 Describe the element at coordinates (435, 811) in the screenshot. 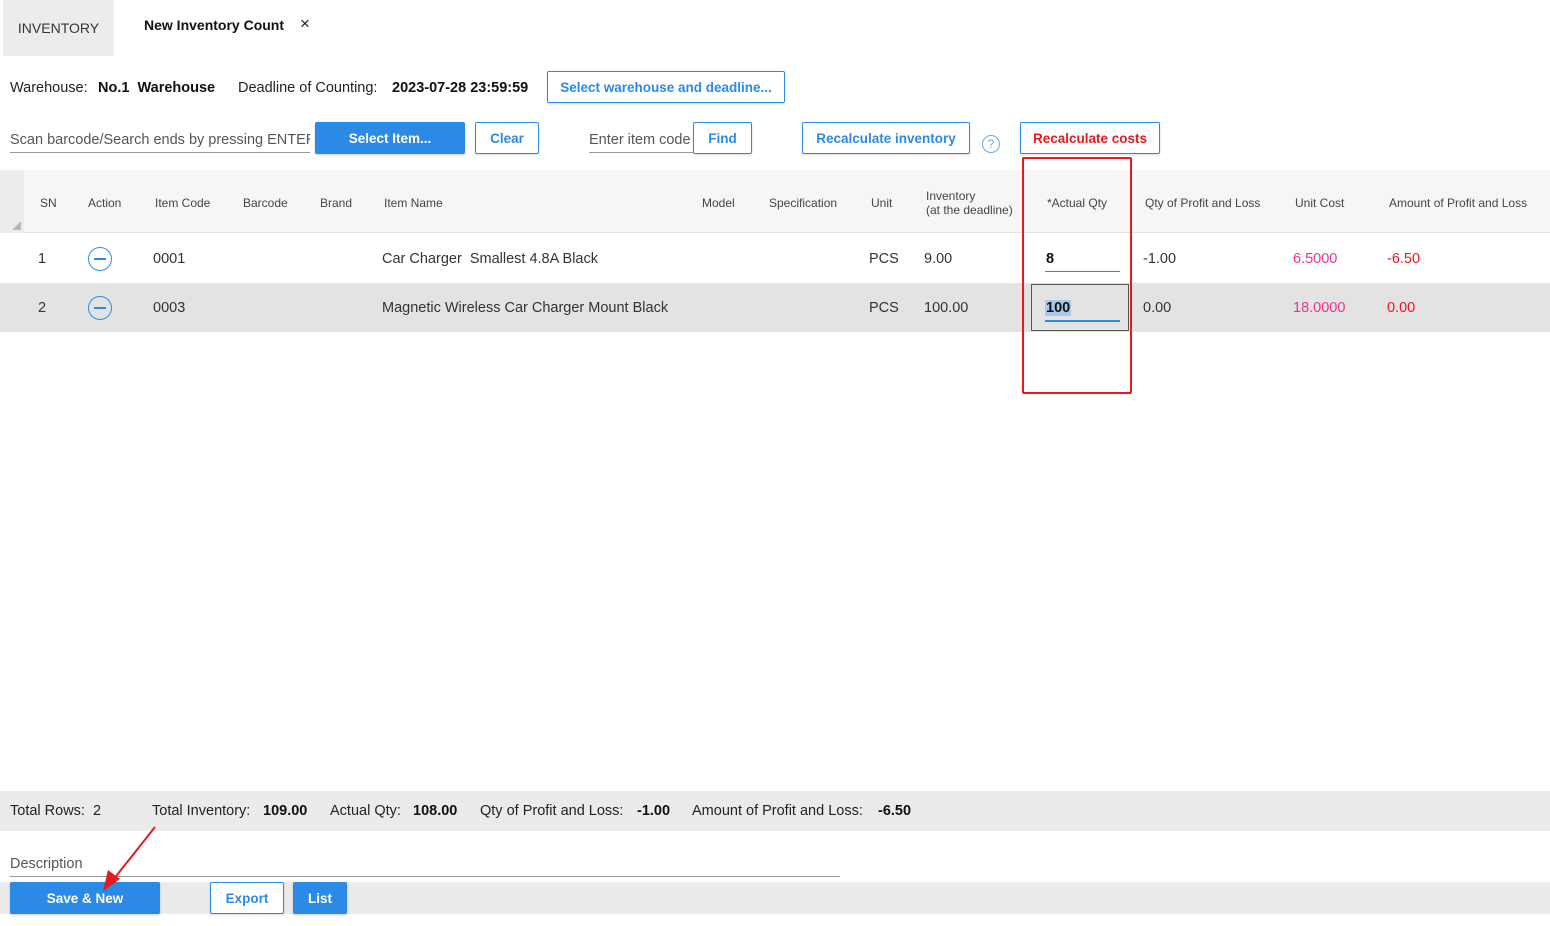

I see `actual-qty-total-value: 108.00` at that location.